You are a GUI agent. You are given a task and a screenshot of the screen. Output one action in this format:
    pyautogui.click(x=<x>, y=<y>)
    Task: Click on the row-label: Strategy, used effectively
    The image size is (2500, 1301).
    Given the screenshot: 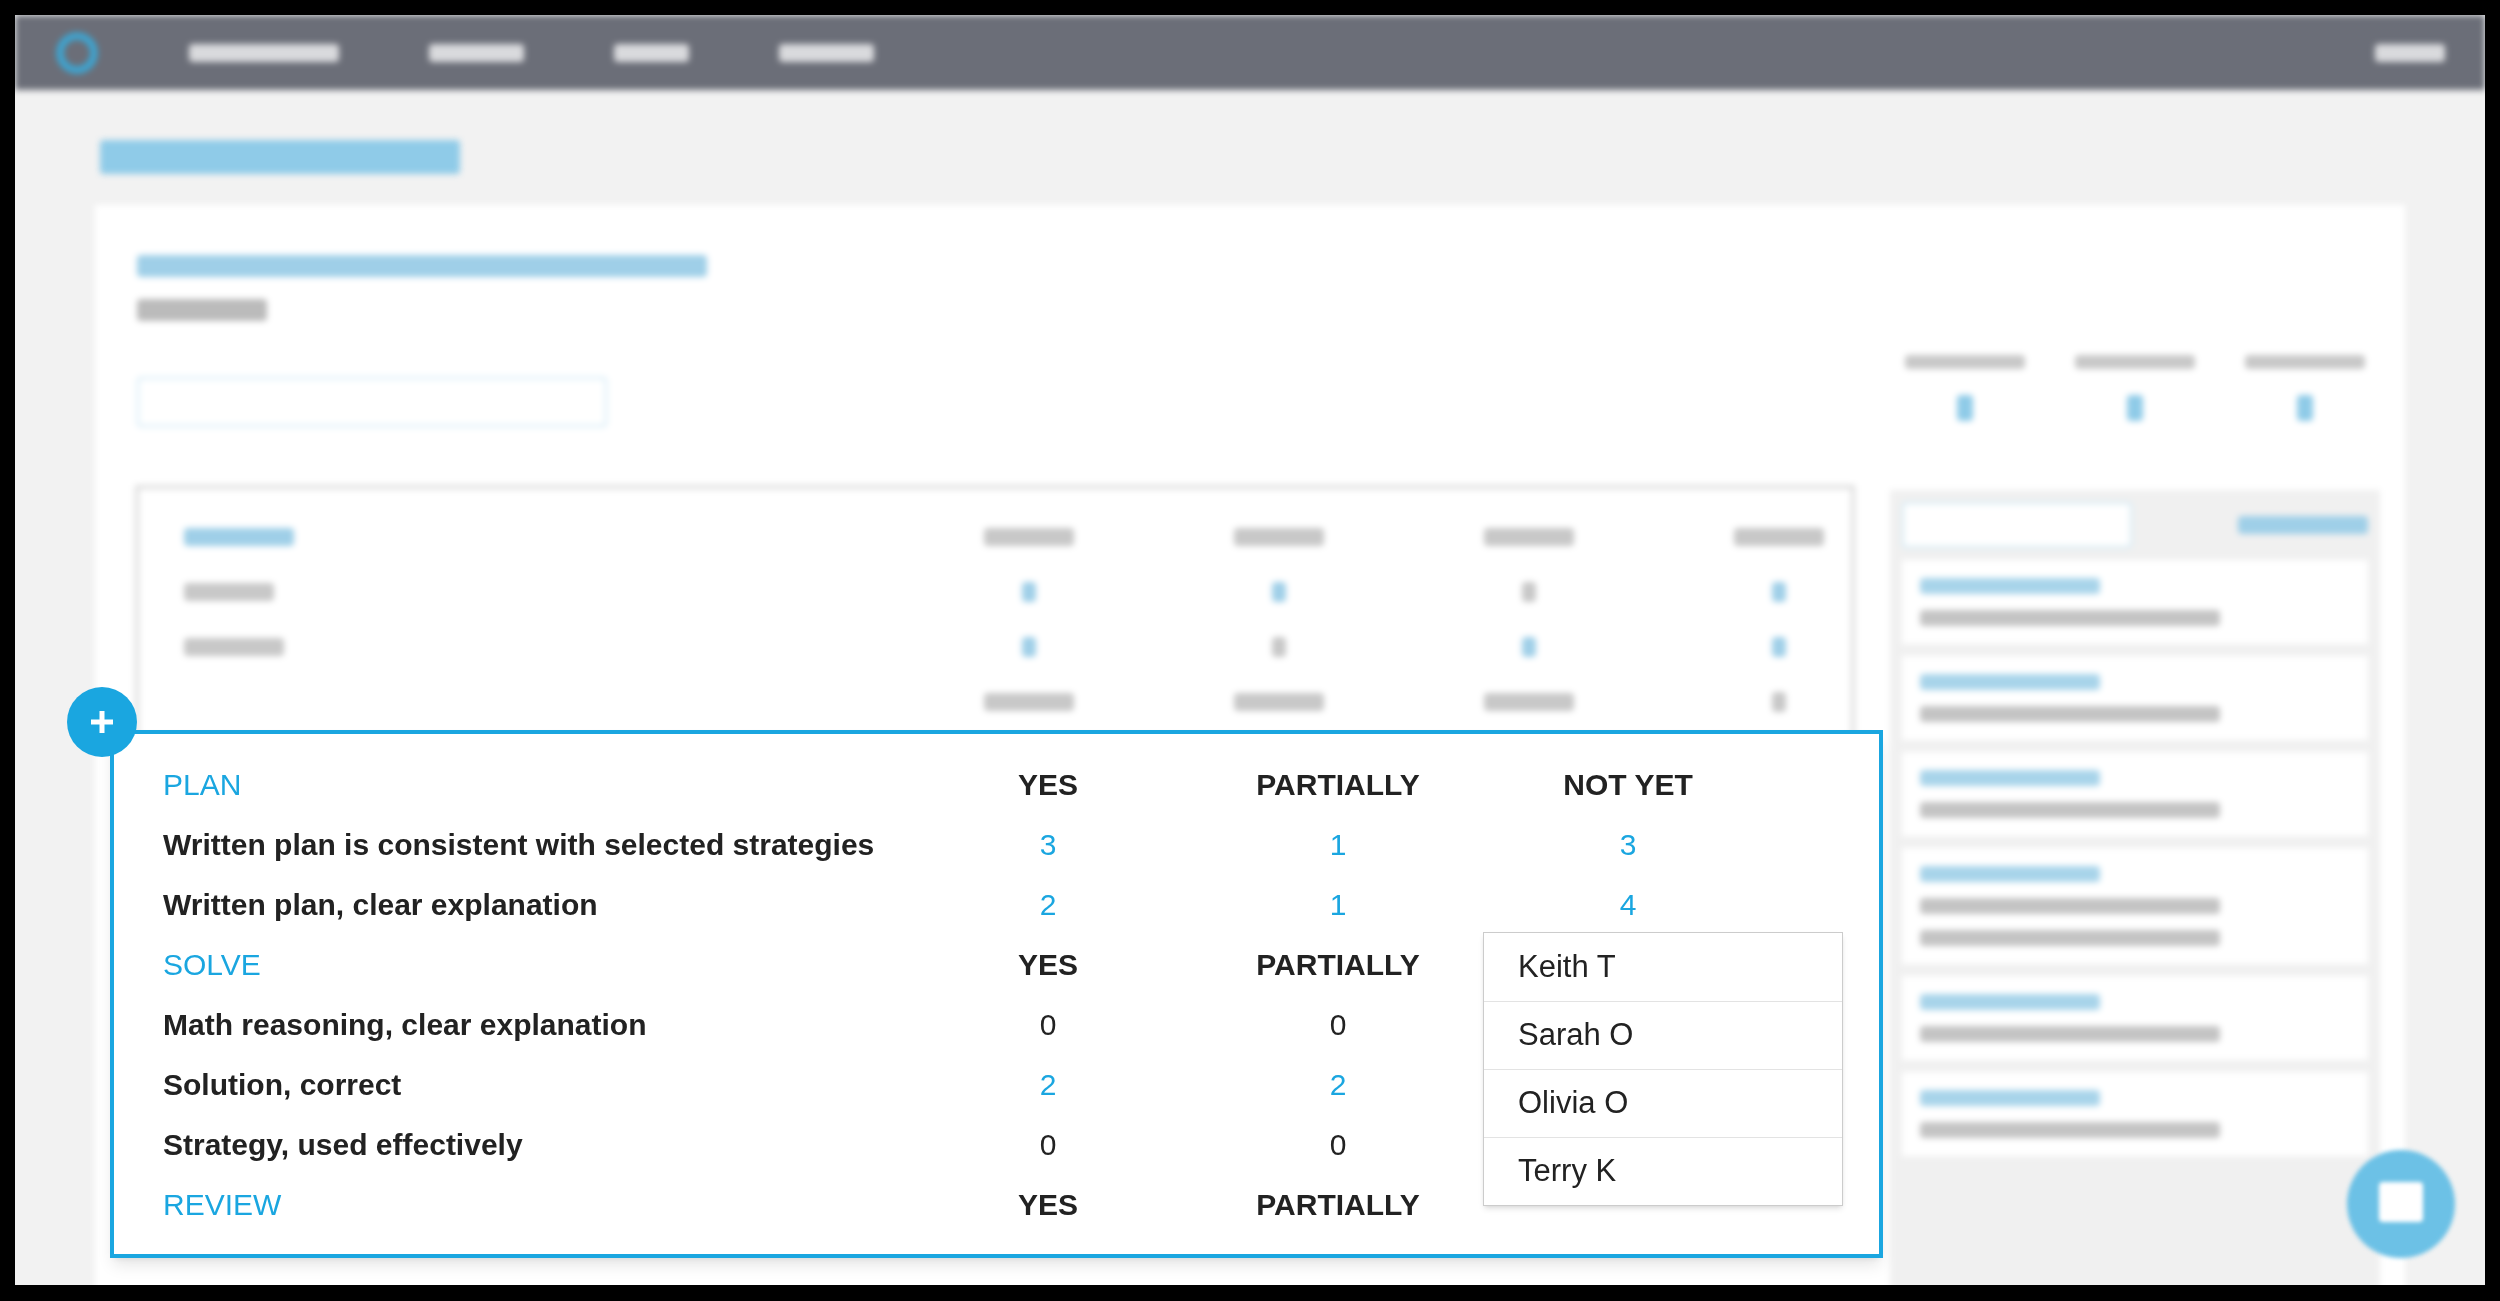 What is the action you would take?
    pyautogui.click(x=343, y=1144)
    